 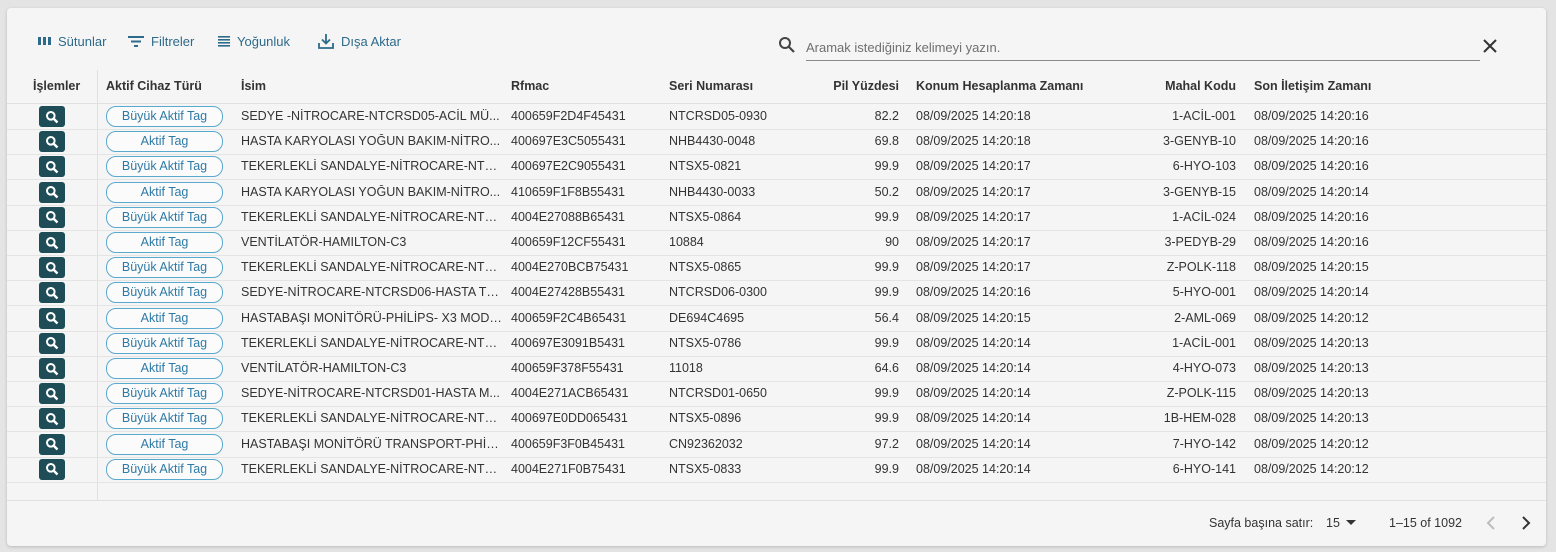 What do you see at coordinates (973, 141) in the screenshot?
I see `location-time-cell: 08/09/2025 14:20:18` at bounding box center [973, 141].